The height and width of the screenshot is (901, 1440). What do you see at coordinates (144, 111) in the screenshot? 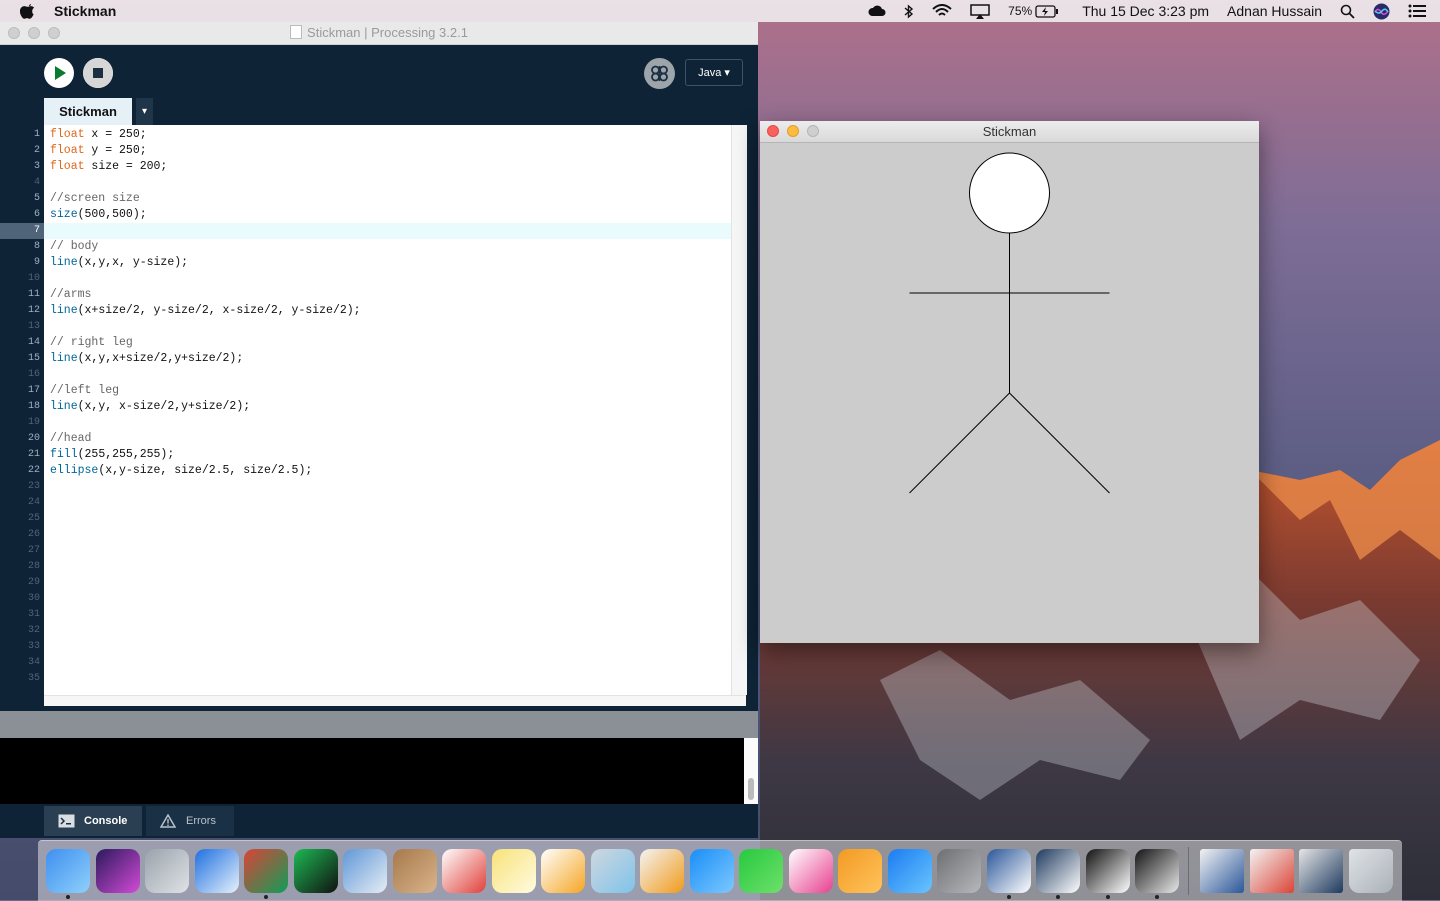
I see `tab-menu-button: ▾` at bounding box center [144, 111].